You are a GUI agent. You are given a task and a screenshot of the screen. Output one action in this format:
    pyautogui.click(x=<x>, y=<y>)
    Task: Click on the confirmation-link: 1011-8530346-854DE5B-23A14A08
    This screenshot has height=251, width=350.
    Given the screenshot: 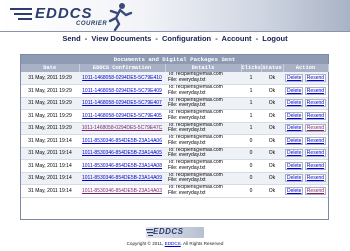 What is the action you would take?
    pyautogui.click(x=122, y=166)
    